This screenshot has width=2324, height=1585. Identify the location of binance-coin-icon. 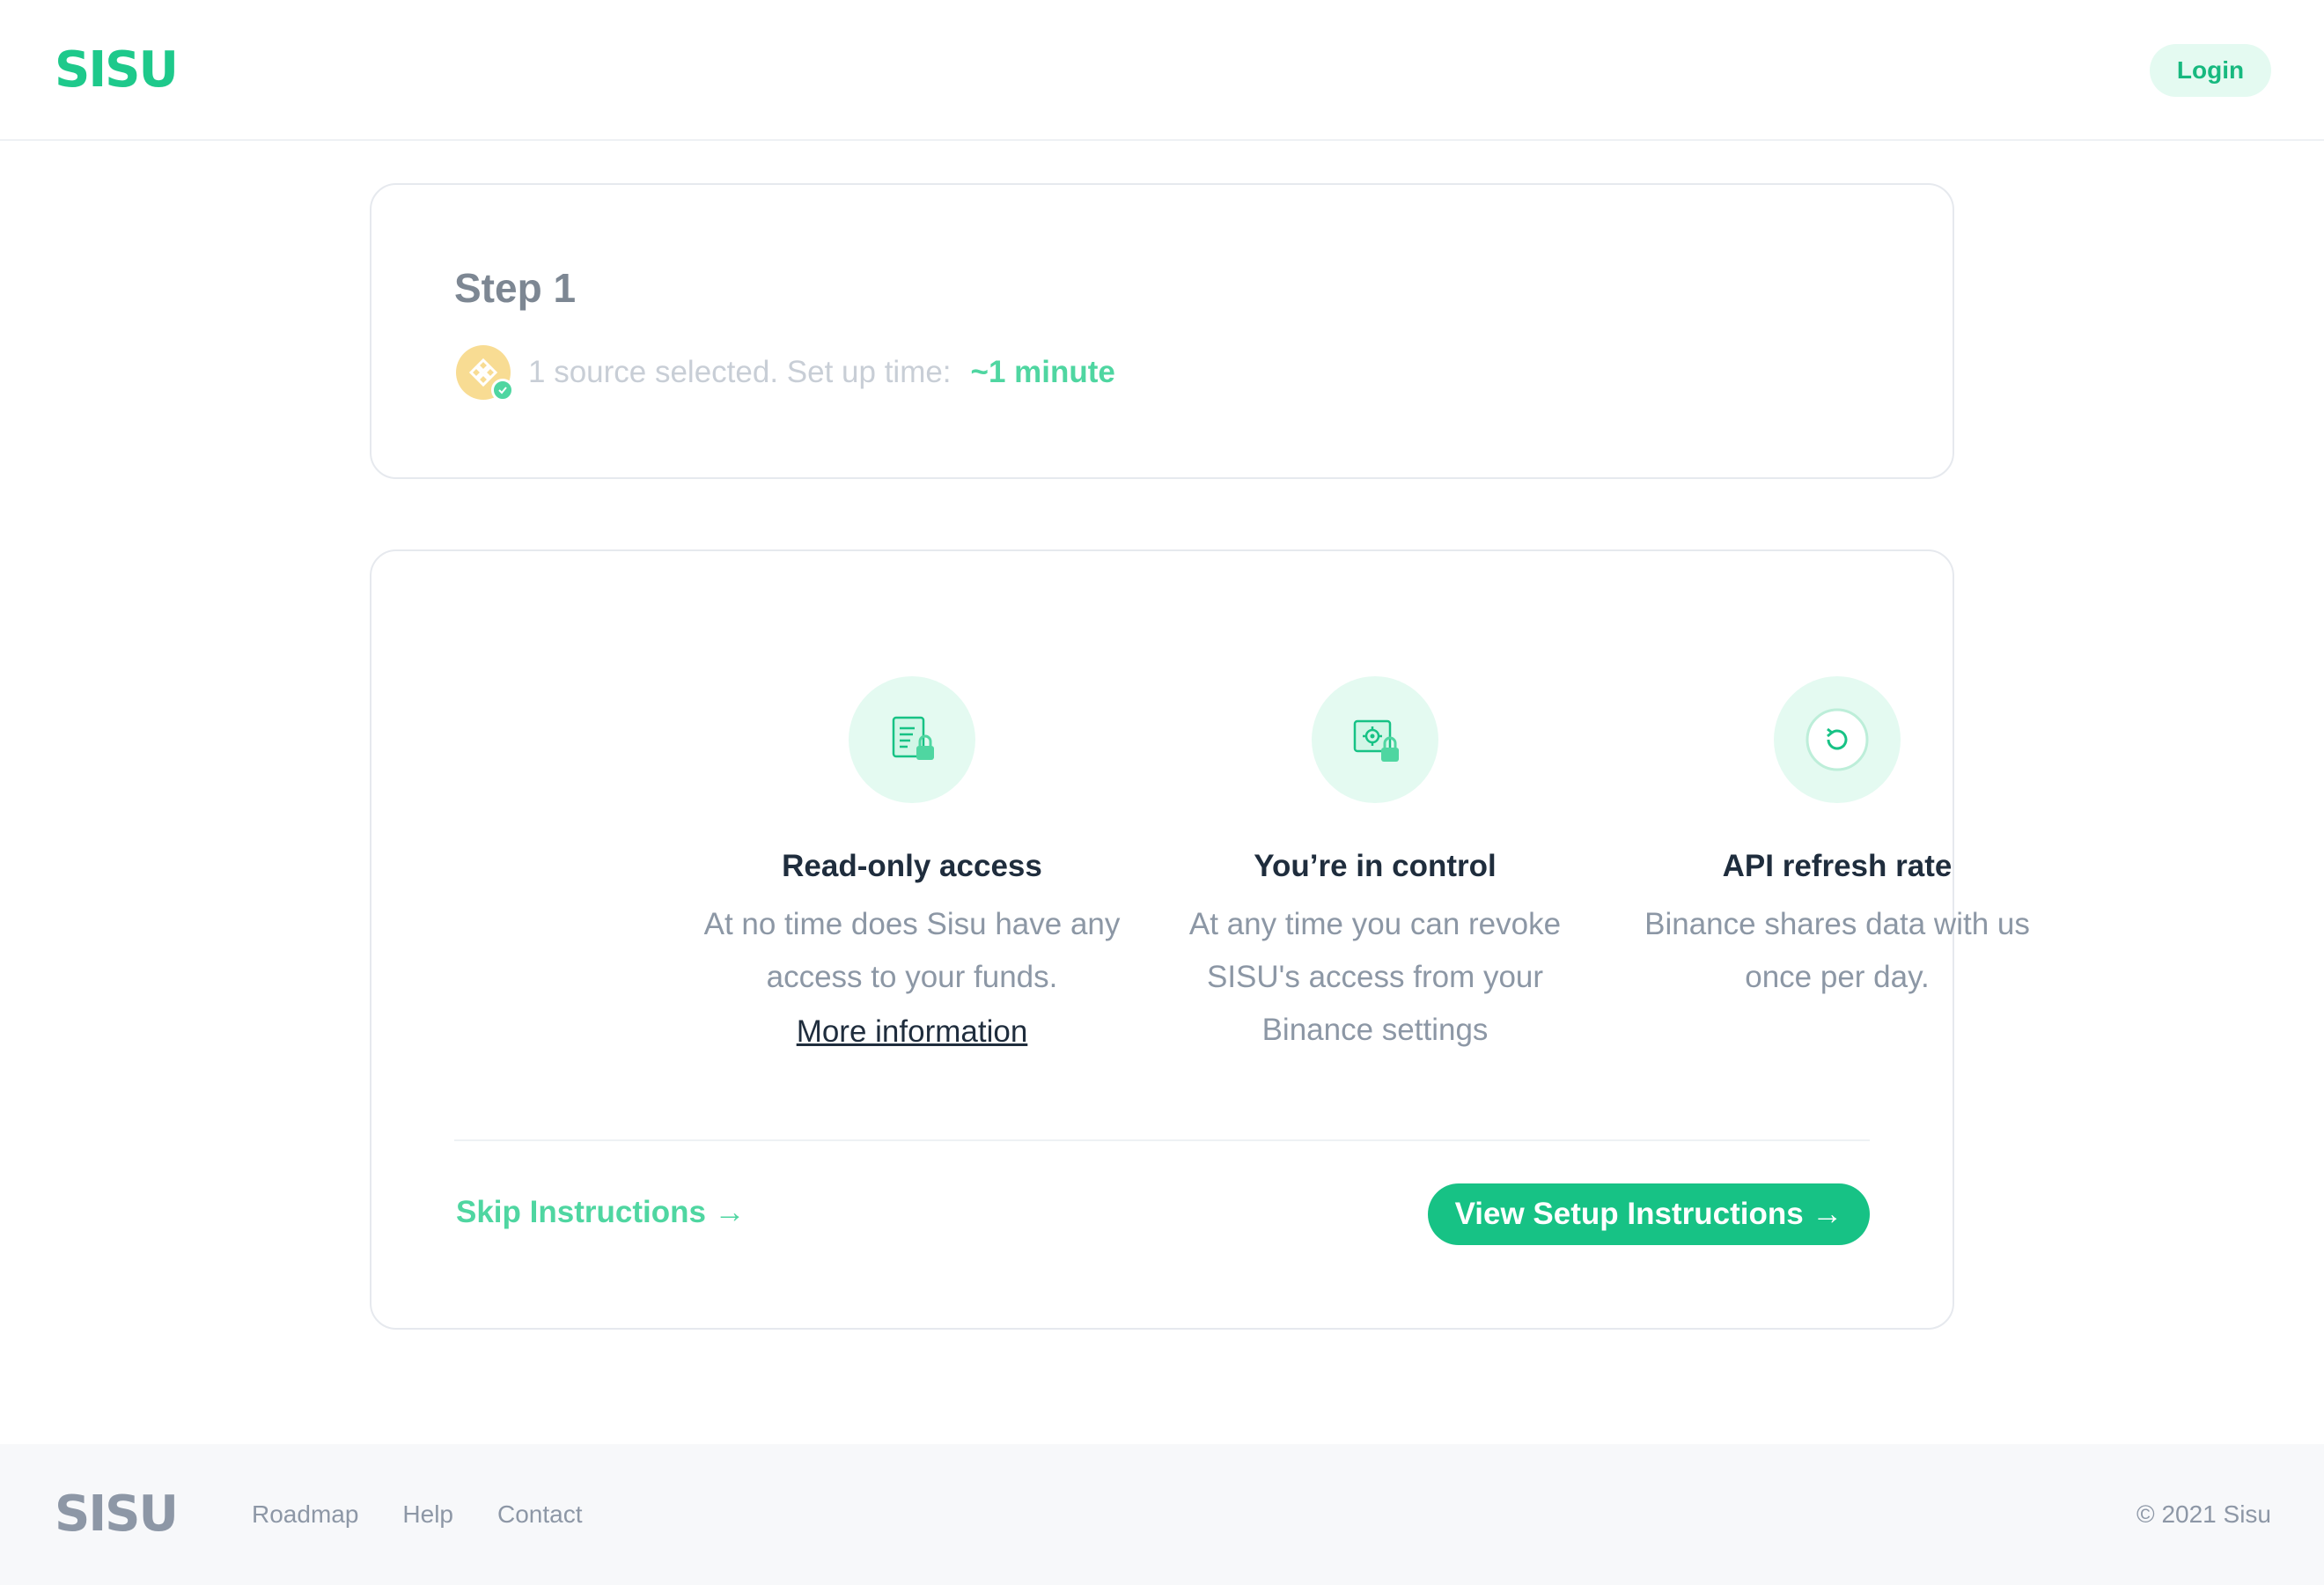
(485, 373).